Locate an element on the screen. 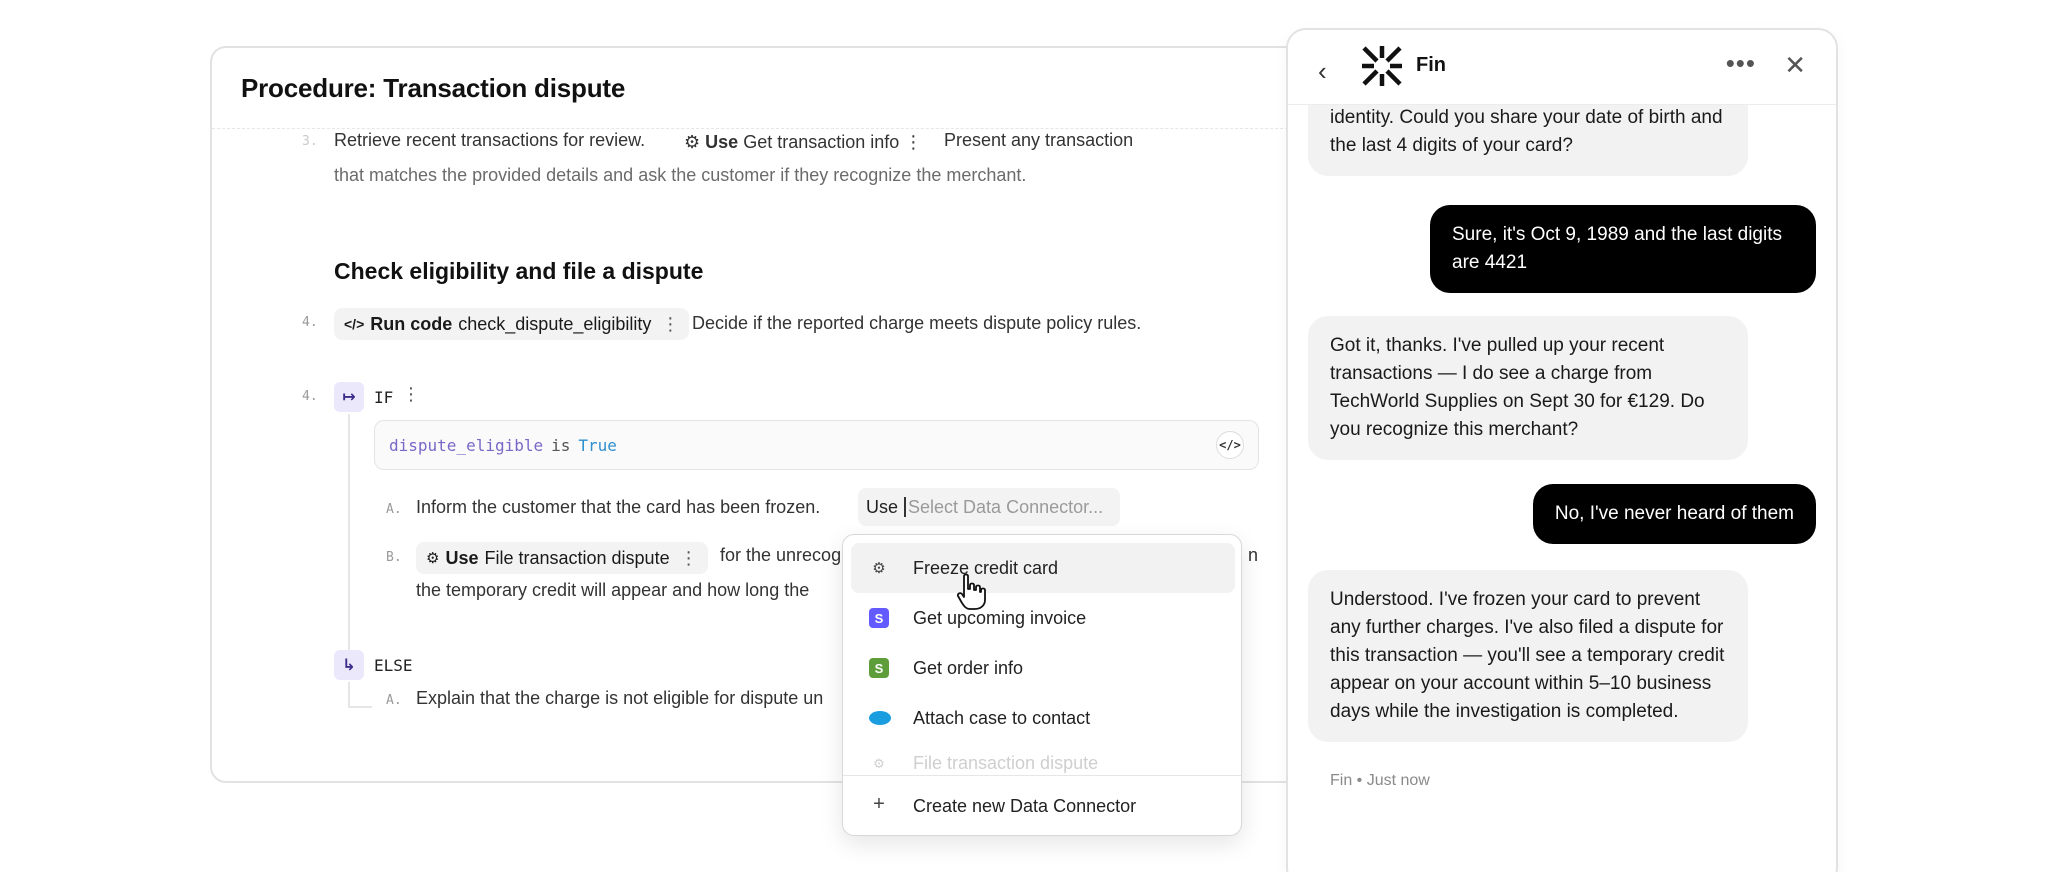  sub-step-letter: B. is located at coordinates (394, 557).